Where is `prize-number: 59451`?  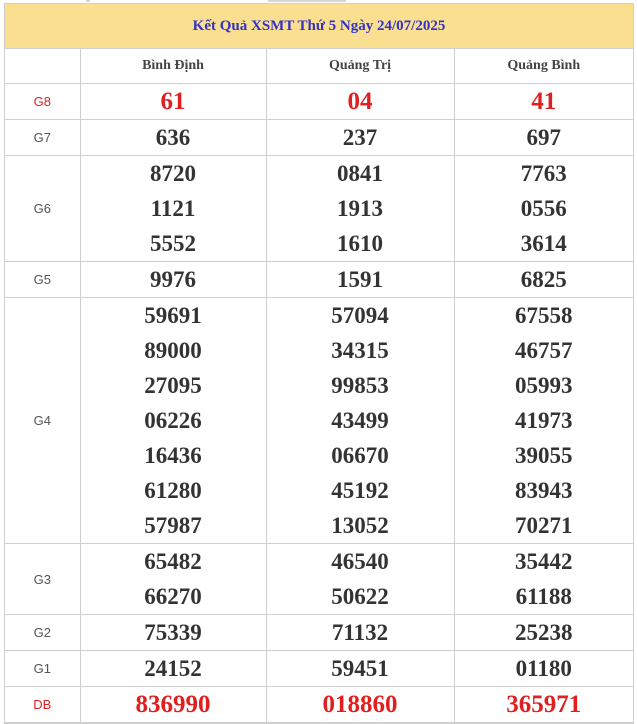 prize-number: 59451 is located at coordinates (359, 668).